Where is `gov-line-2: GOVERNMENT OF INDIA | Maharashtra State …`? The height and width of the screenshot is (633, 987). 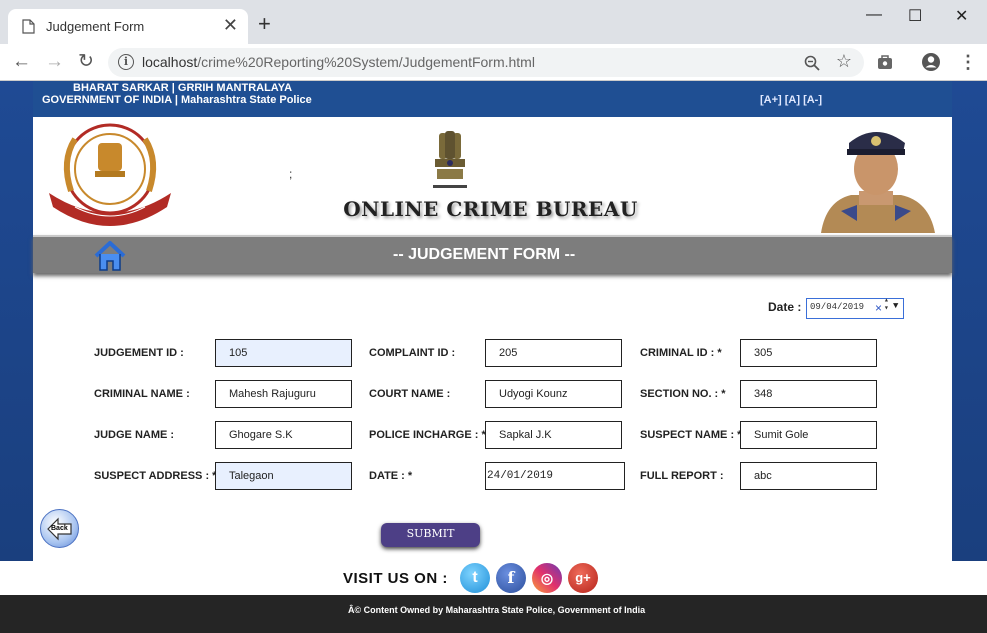 gov-line-2: GOVERNMENT OF INDIA | Maharashtra State … is located at coordinates (177, 100).